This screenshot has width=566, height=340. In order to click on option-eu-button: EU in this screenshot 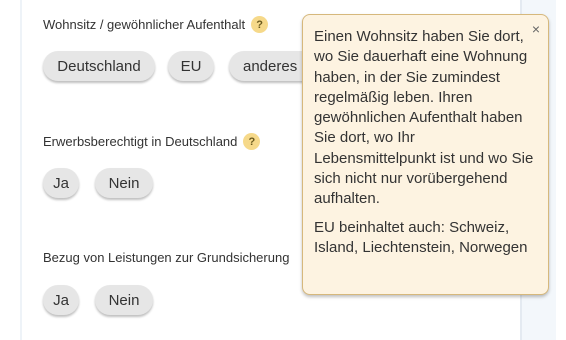, I will do `click(191, 66)`.